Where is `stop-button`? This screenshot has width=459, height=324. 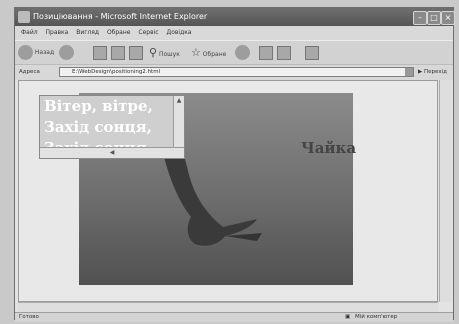 stop-button is located at coordinates (100, 53).